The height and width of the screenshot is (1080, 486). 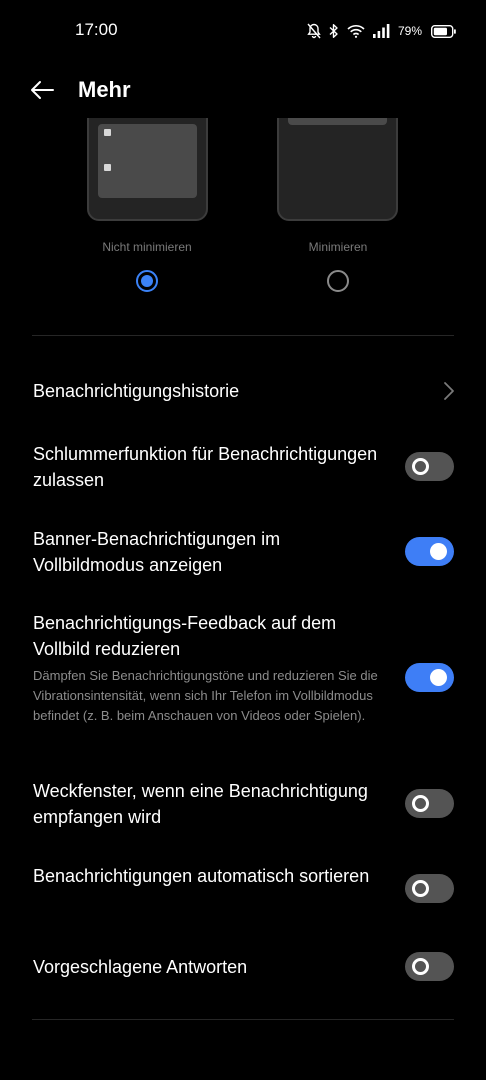 What do you see at coordinates (429, 466) in the screenshot?
I see `snooze-toggle` at bounding box center [429, 466].